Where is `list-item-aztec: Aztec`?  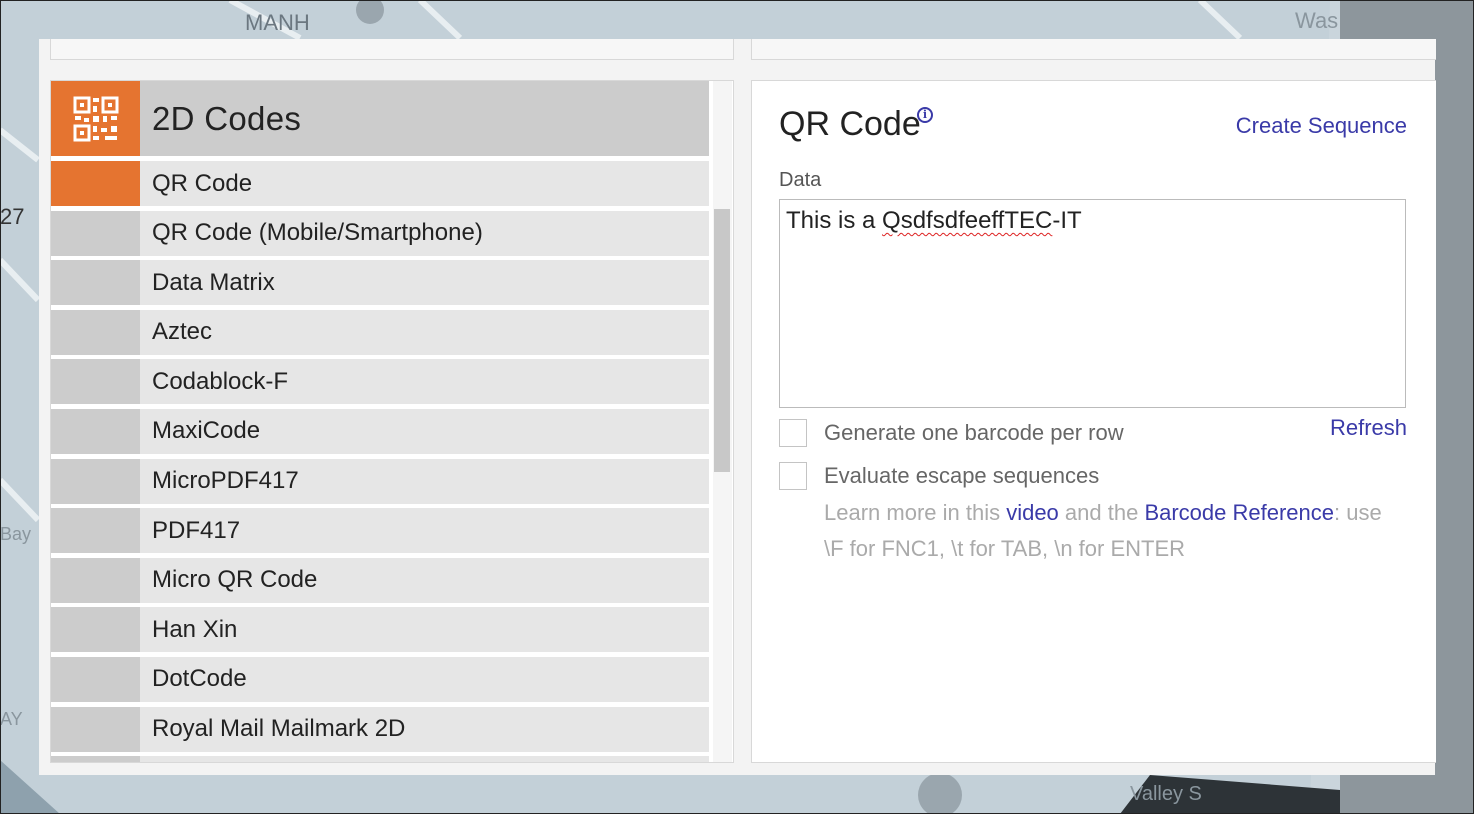 list-item-aztec: Aztec is located at coordinates (380, 332).